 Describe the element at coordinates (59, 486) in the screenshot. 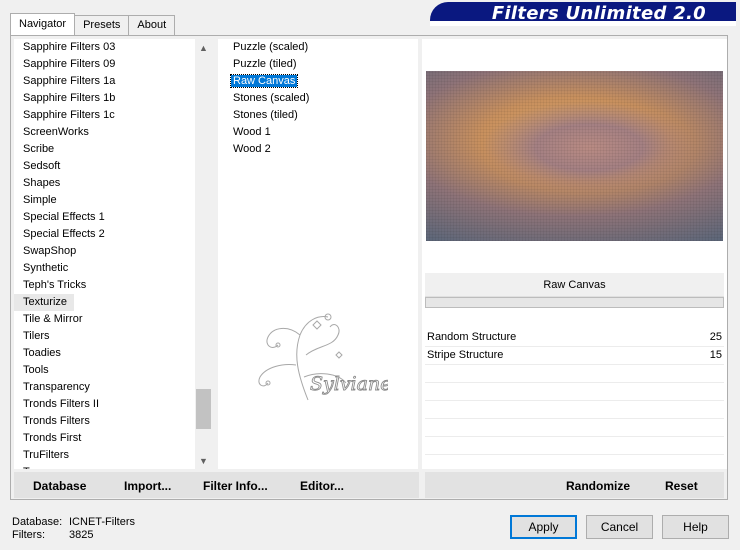

I see `database-button: Database` at that location.